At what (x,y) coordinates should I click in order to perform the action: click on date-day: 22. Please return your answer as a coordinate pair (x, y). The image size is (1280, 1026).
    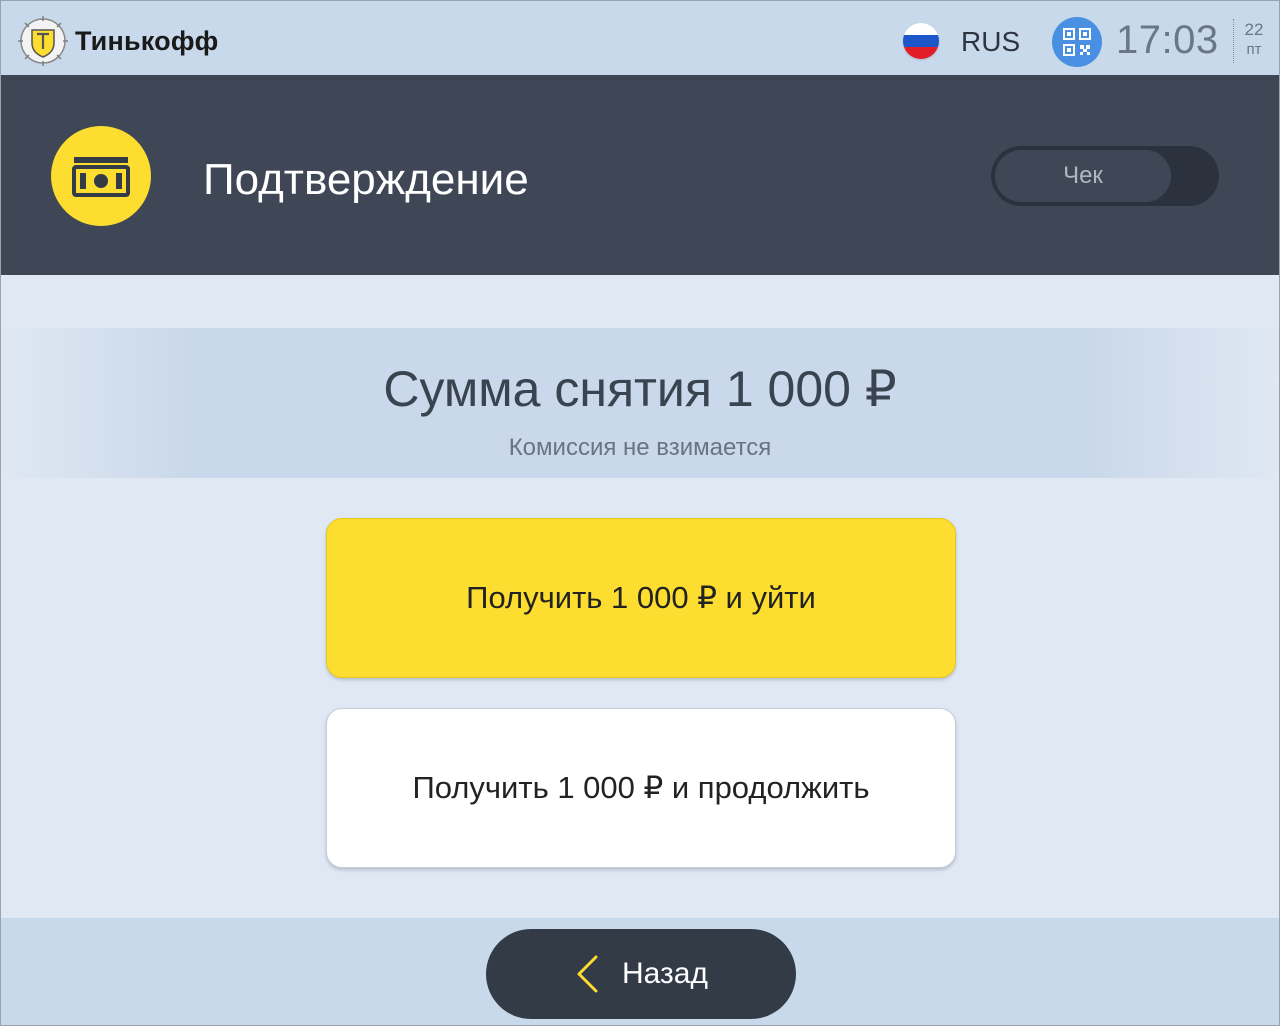
    Looking at the image, I should click on (1254, 29).